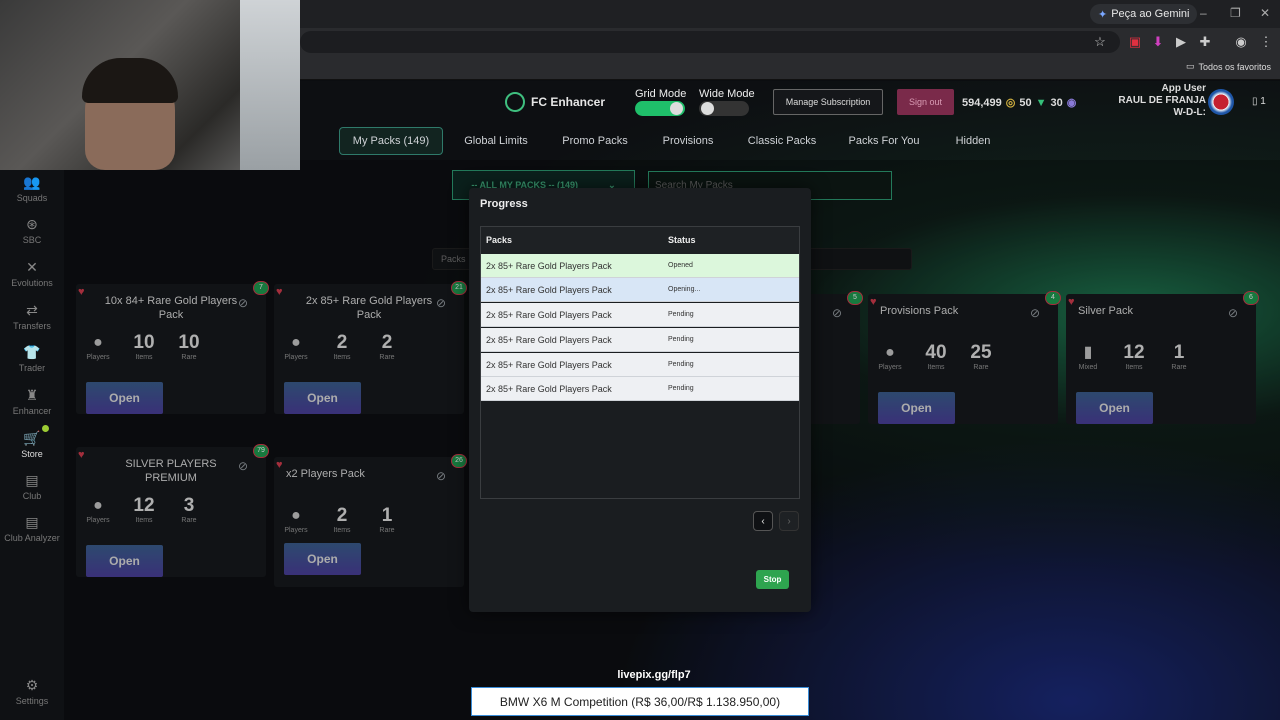  I want to click on sidebar-item-label: Club, so click(32, 496).